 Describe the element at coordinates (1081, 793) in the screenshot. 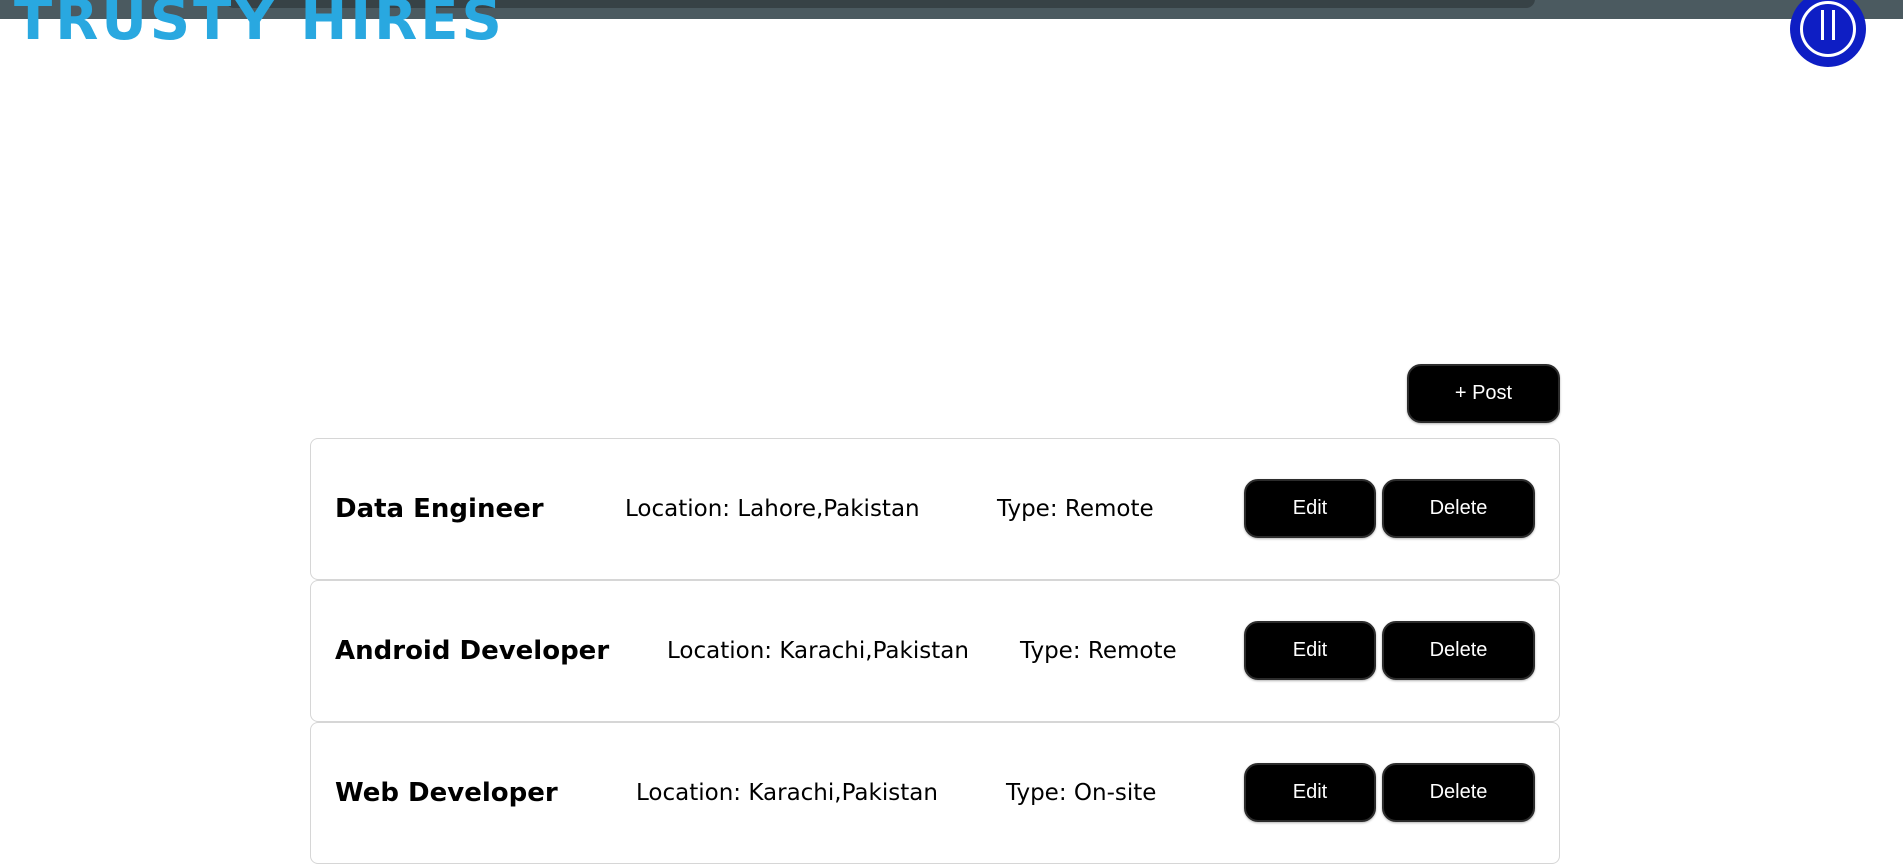

I see `job-type: Type: On-site` at that location.